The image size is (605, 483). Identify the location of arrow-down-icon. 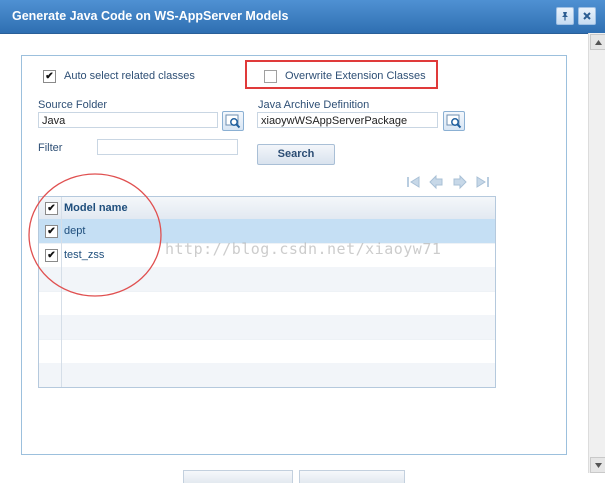
(598, 465).